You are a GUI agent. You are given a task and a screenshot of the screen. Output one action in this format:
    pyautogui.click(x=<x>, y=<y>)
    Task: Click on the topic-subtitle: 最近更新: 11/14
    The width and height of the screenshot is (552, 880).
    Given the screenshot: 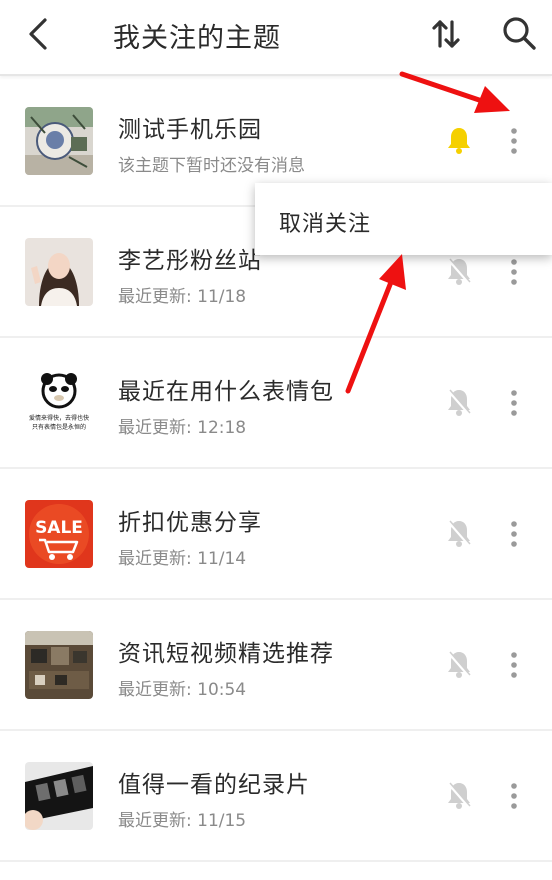 What is the action you would take?
    pyautogui.click(x=182, y=559)
    